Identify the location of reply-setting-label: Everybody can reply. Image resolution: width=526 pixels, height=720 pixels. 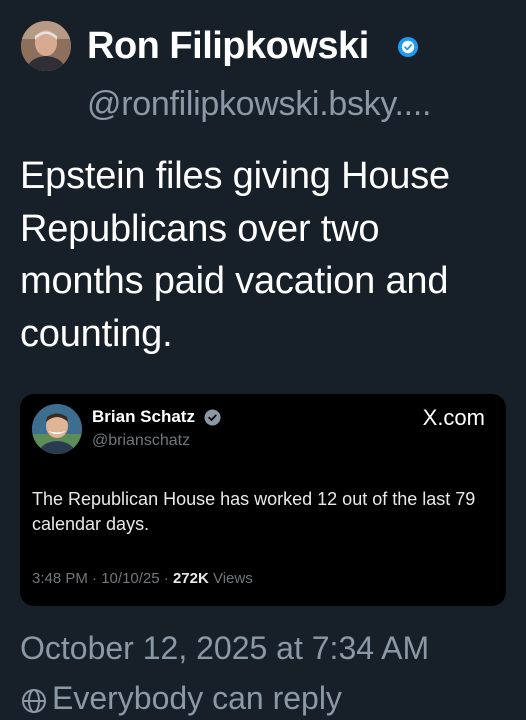
(197, 698).